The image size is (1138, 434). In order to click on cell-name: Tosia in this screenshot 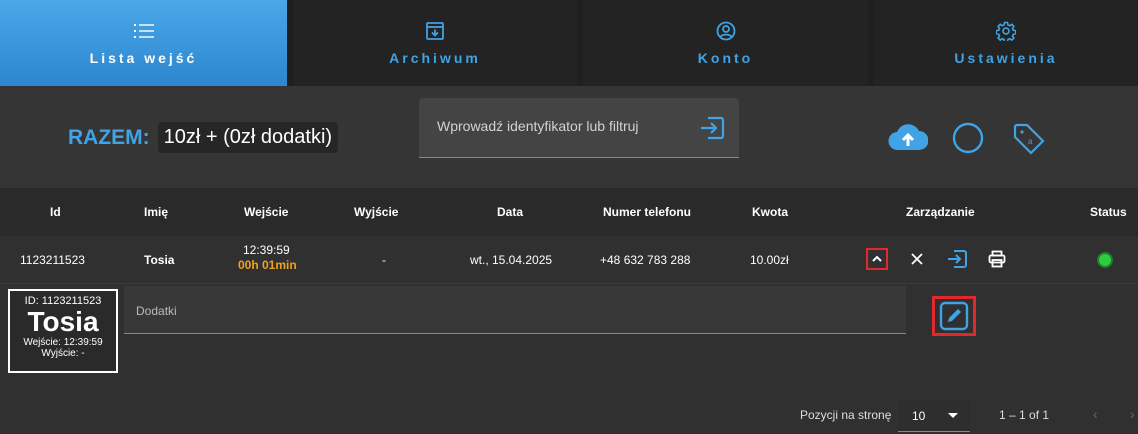, I will do `click(159, 260)`.